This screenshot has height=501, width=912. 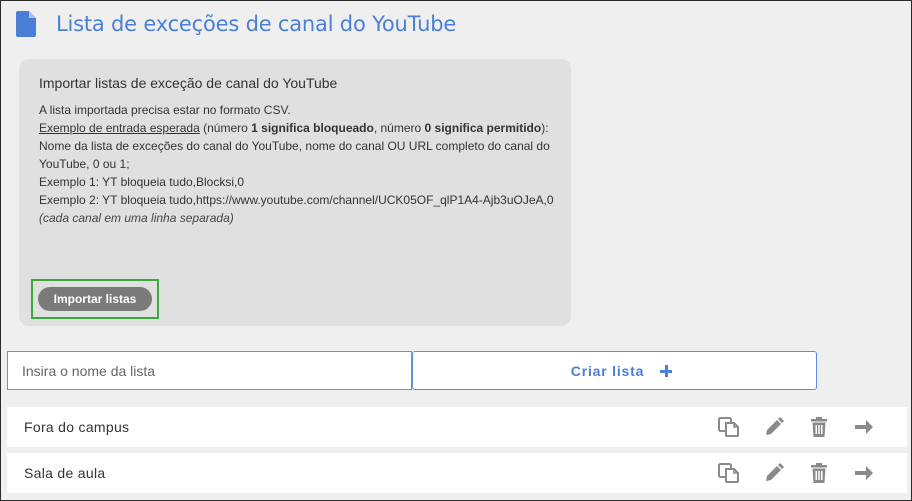 I want to click on example-text-1: (número, so click(x=225, y=128).